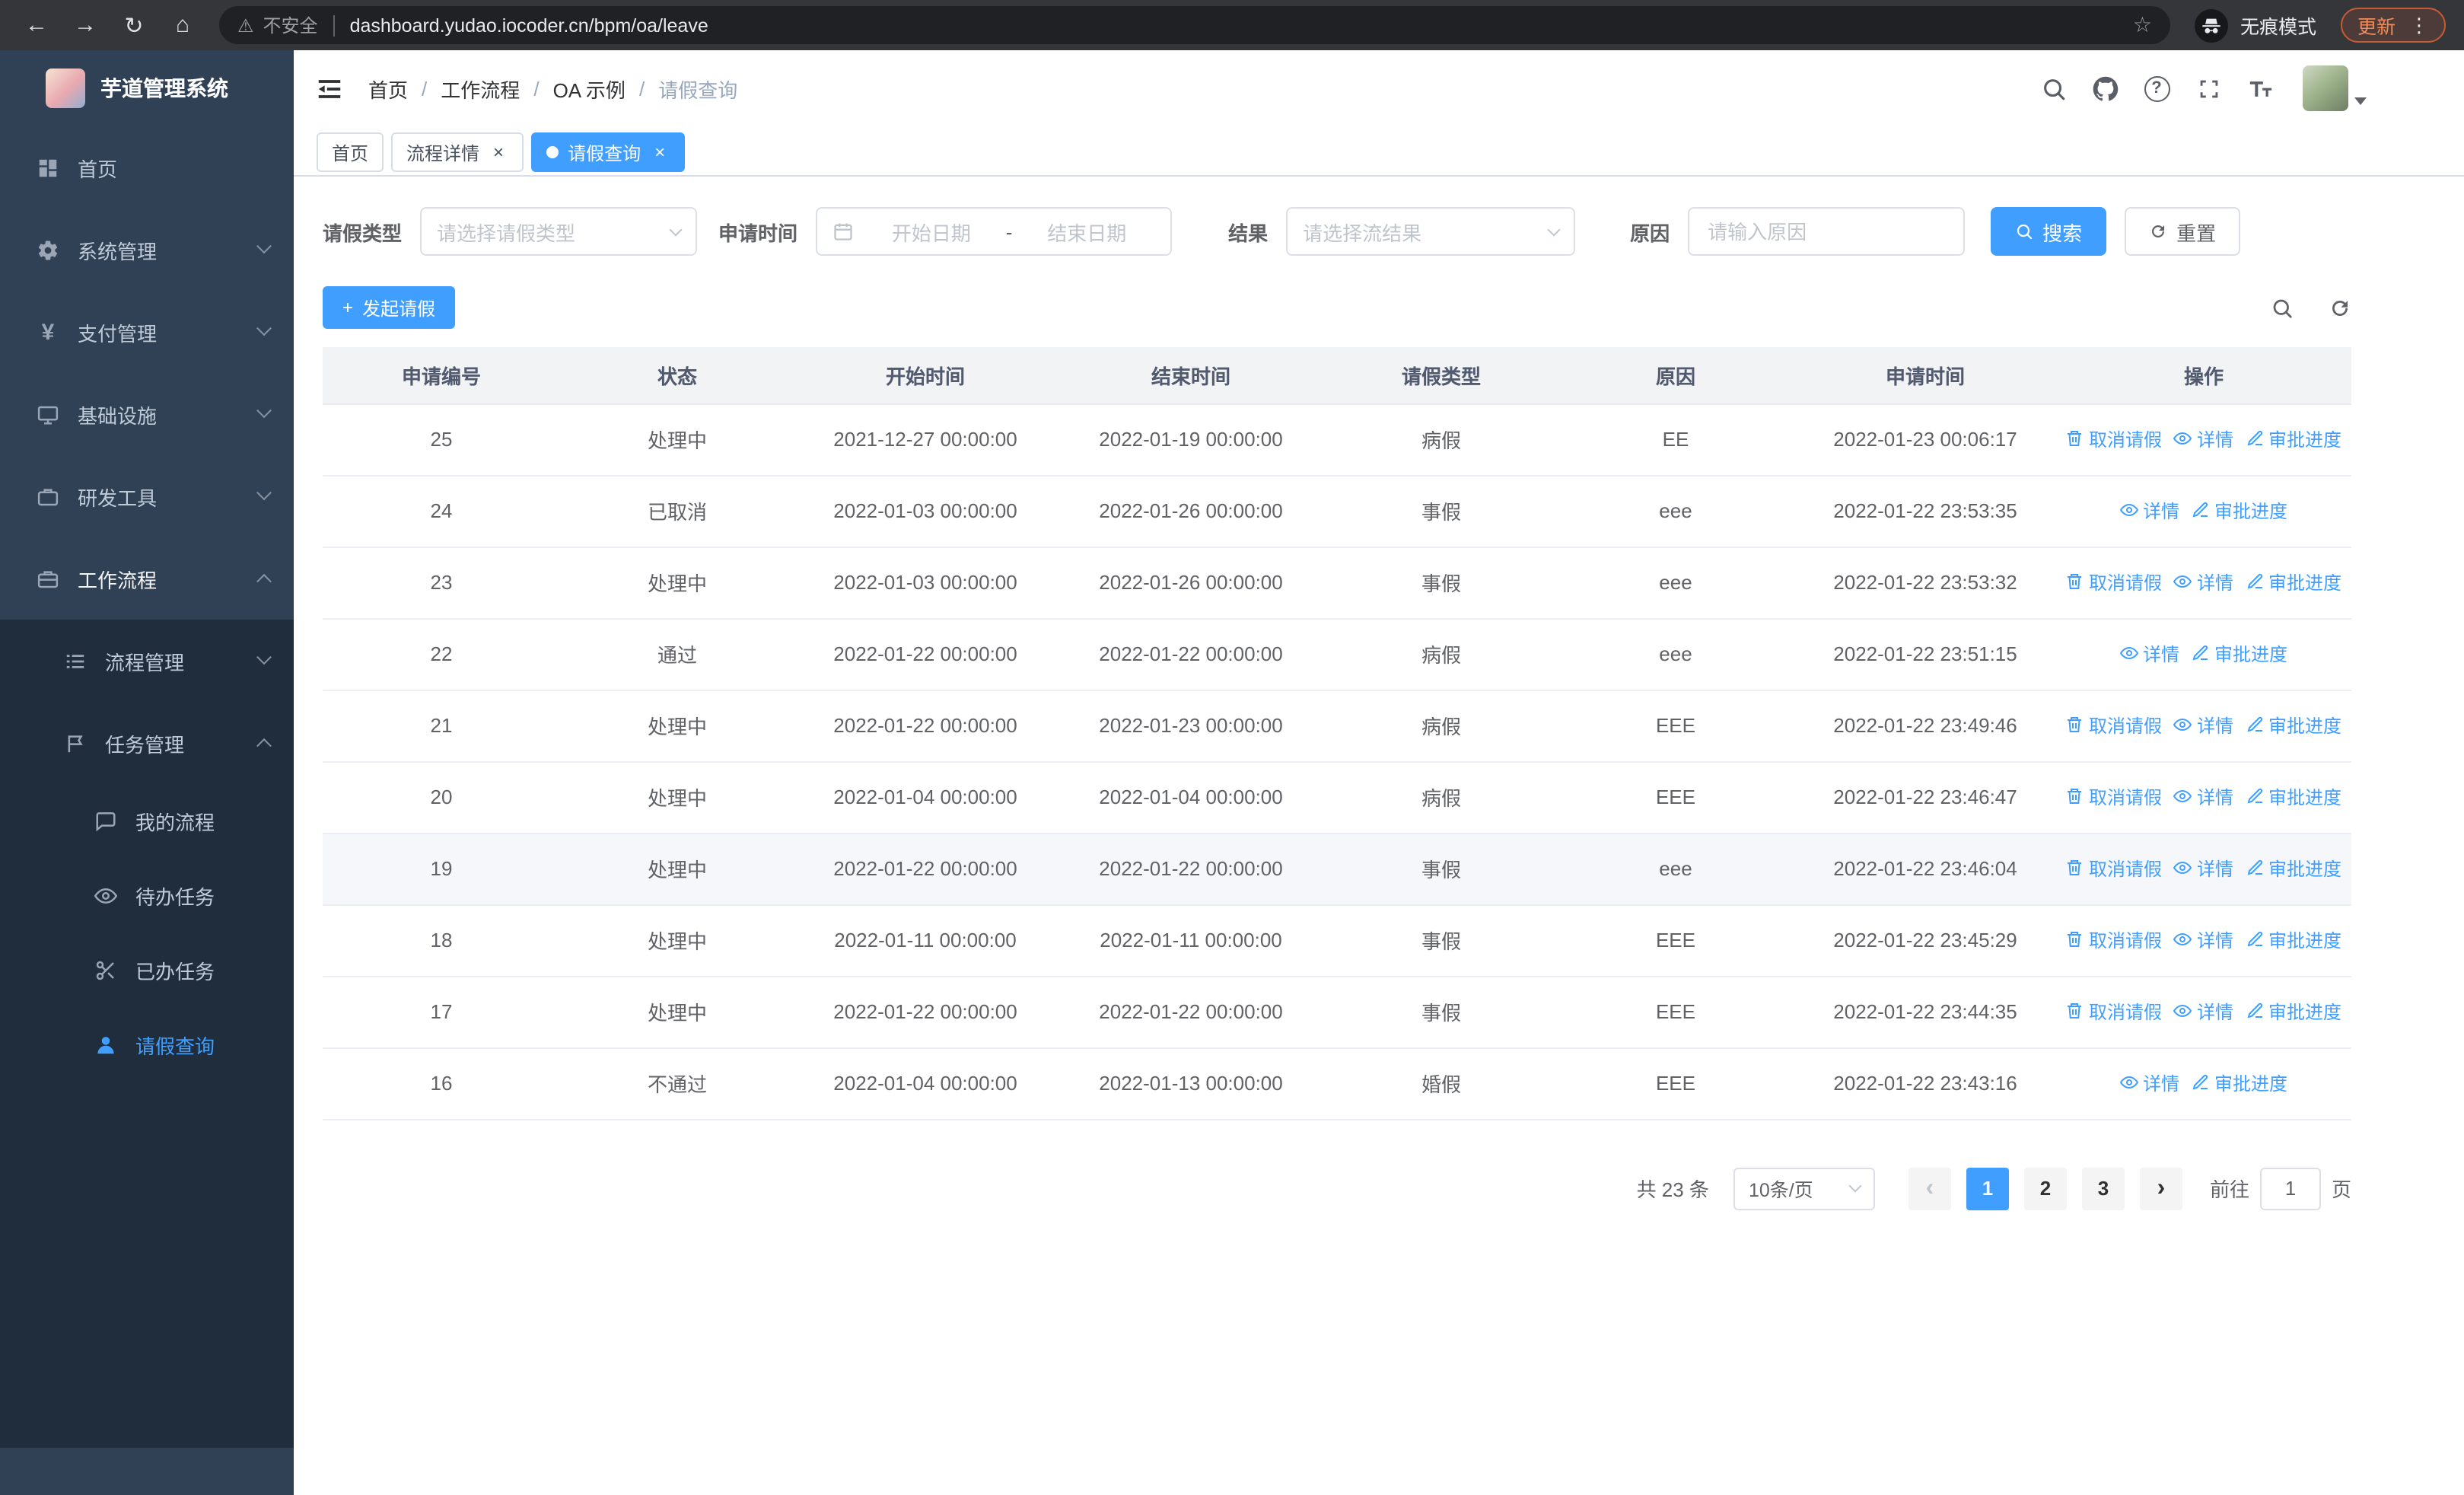  What do you see at coordinates (134, 25) in the screenshot?
I see `browser-reload-button: ↻` at bounding box center [134, 25].